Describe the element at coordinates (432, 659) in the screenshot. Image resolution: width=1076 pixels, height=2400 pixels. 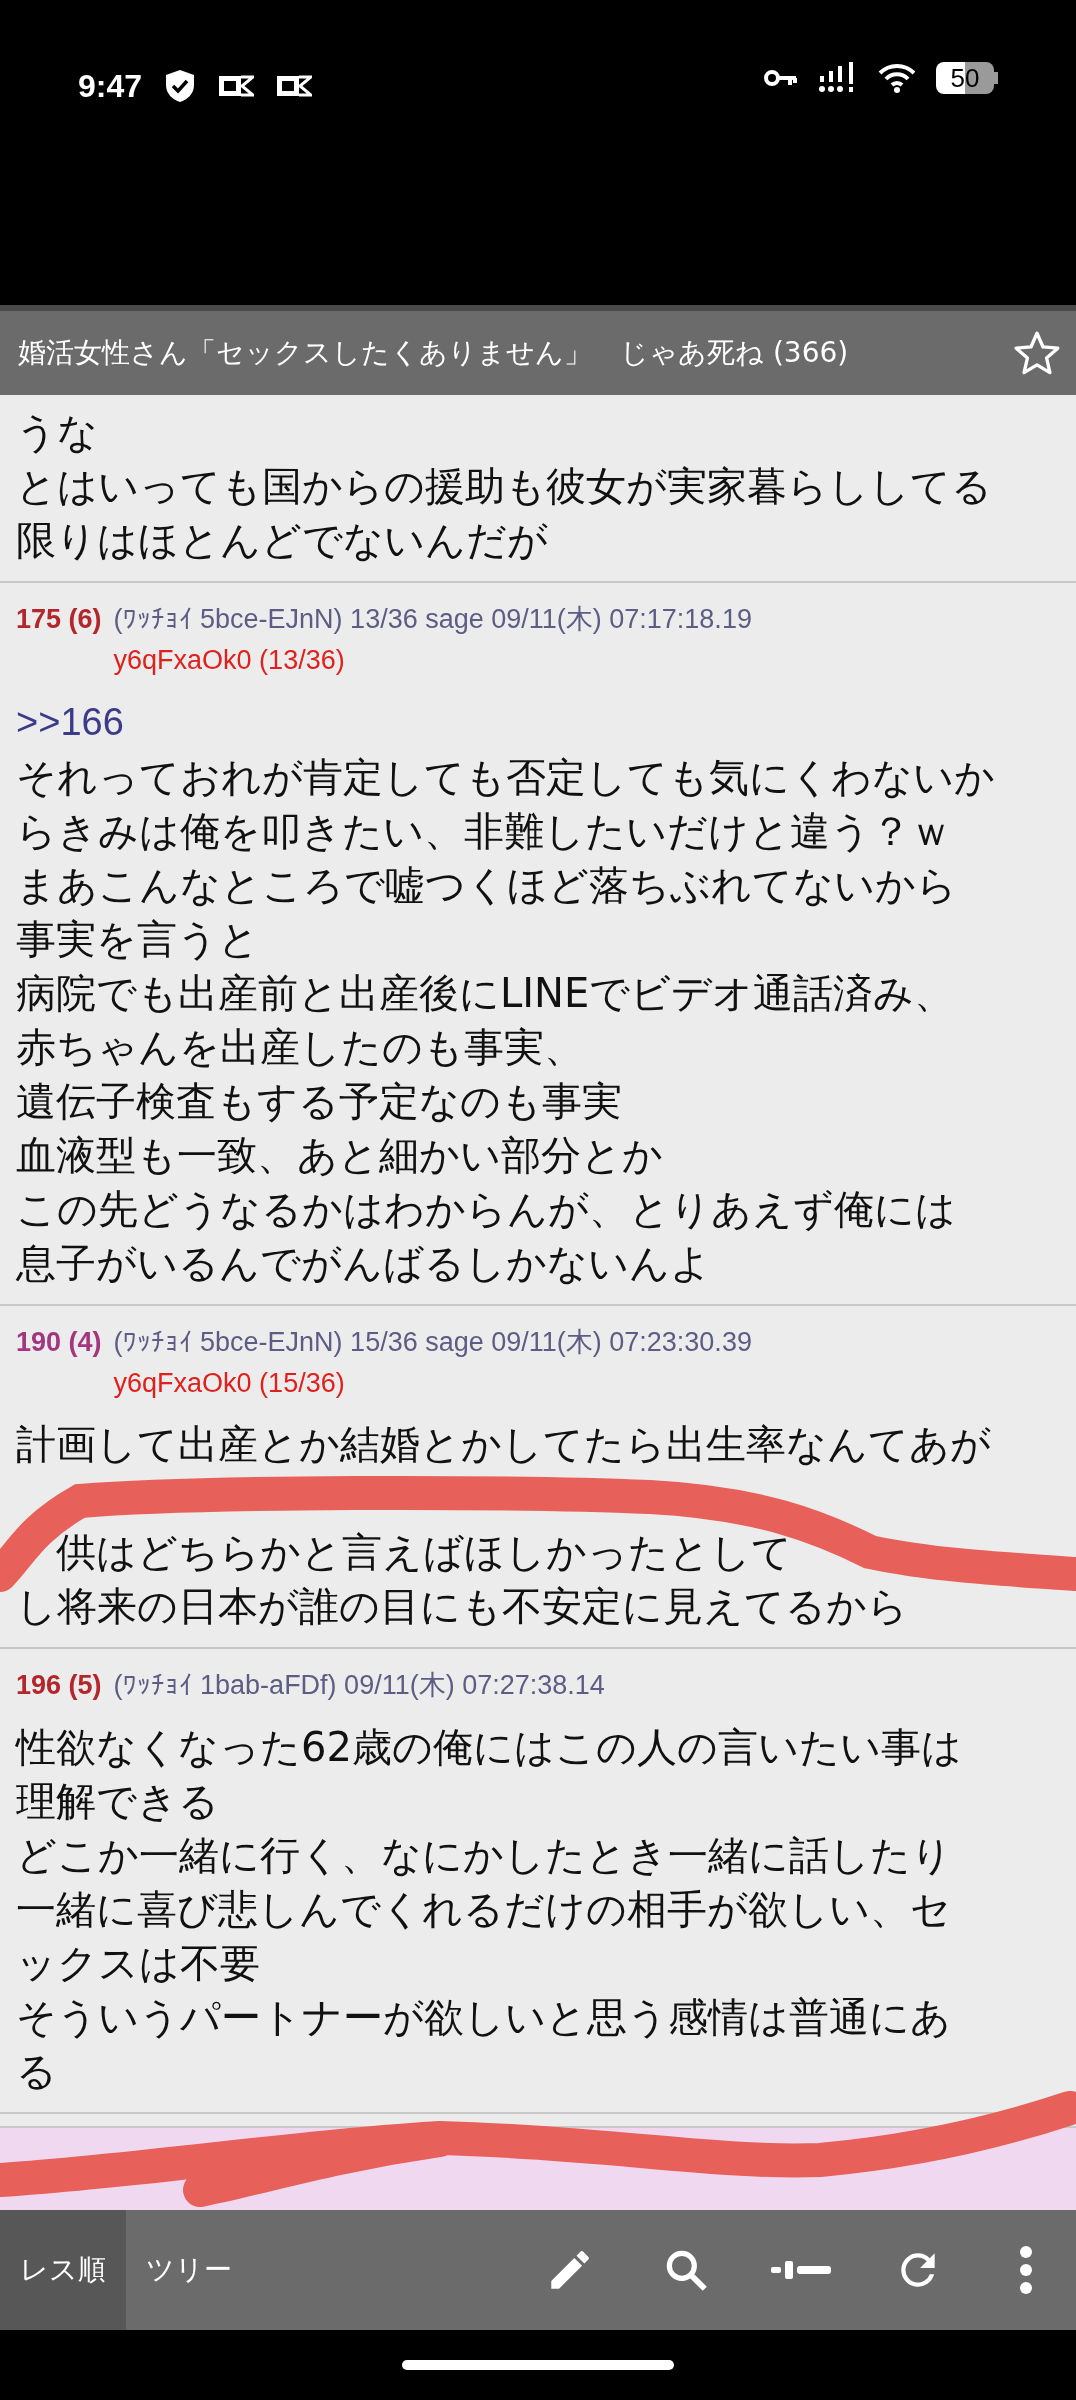
I see `poster-id: y6qFxaOk0 (13/36)` at that location.